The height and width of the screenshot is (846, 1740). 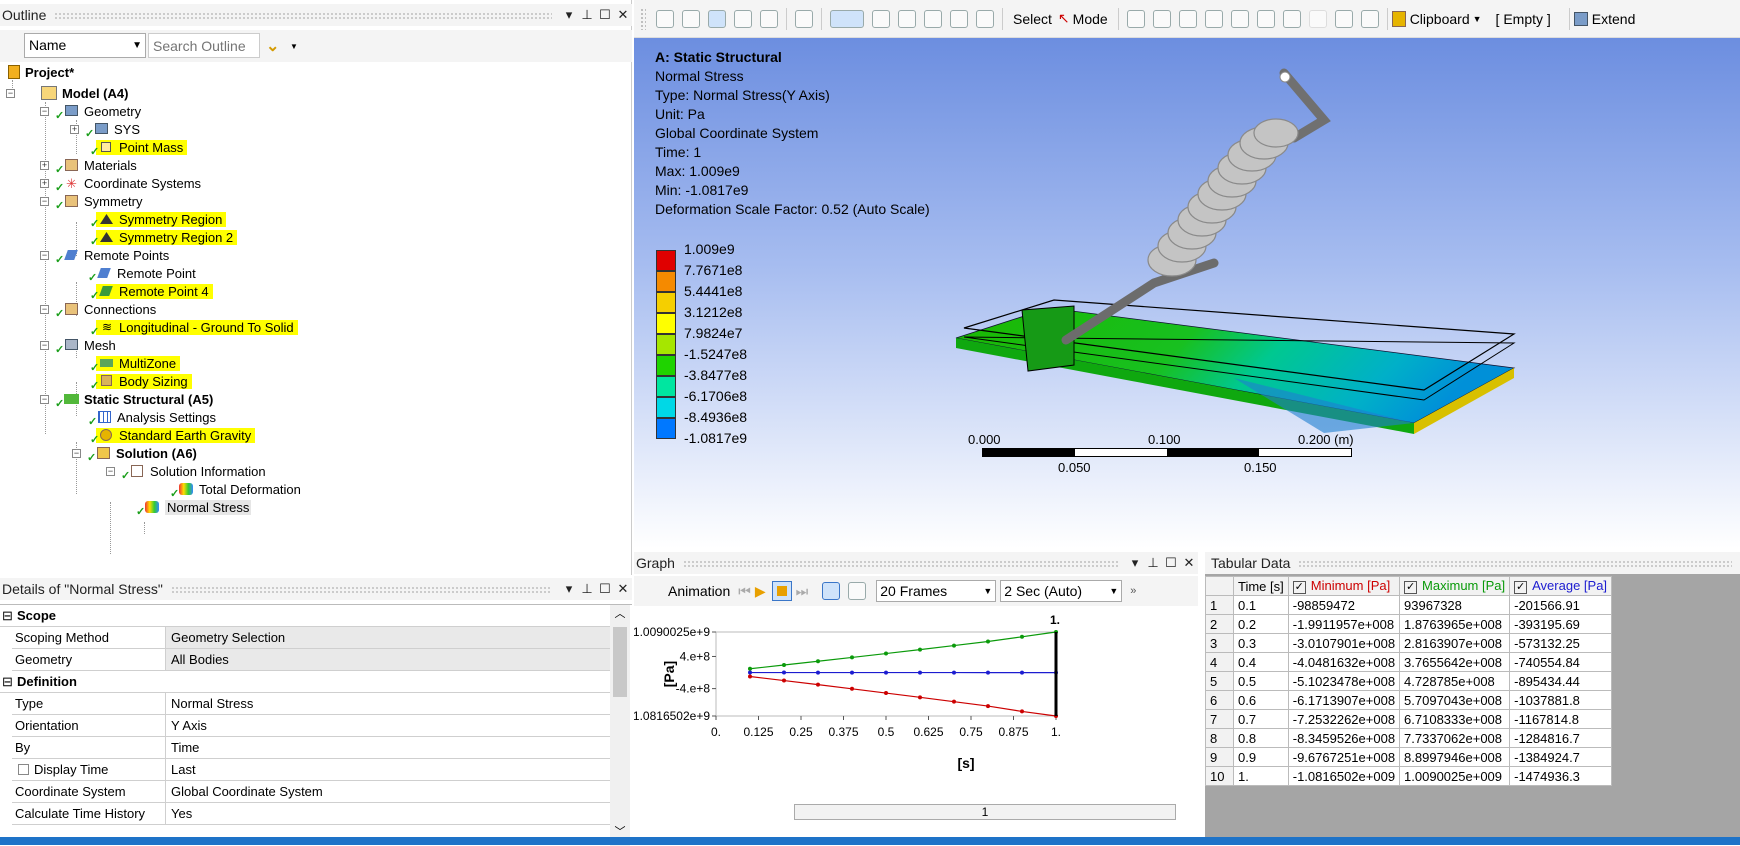 What do you see at coordinates (1561, 586) in the screenshot?
I see `header-average: ✓Average [Pa]` at bounding box center [1561, 586].